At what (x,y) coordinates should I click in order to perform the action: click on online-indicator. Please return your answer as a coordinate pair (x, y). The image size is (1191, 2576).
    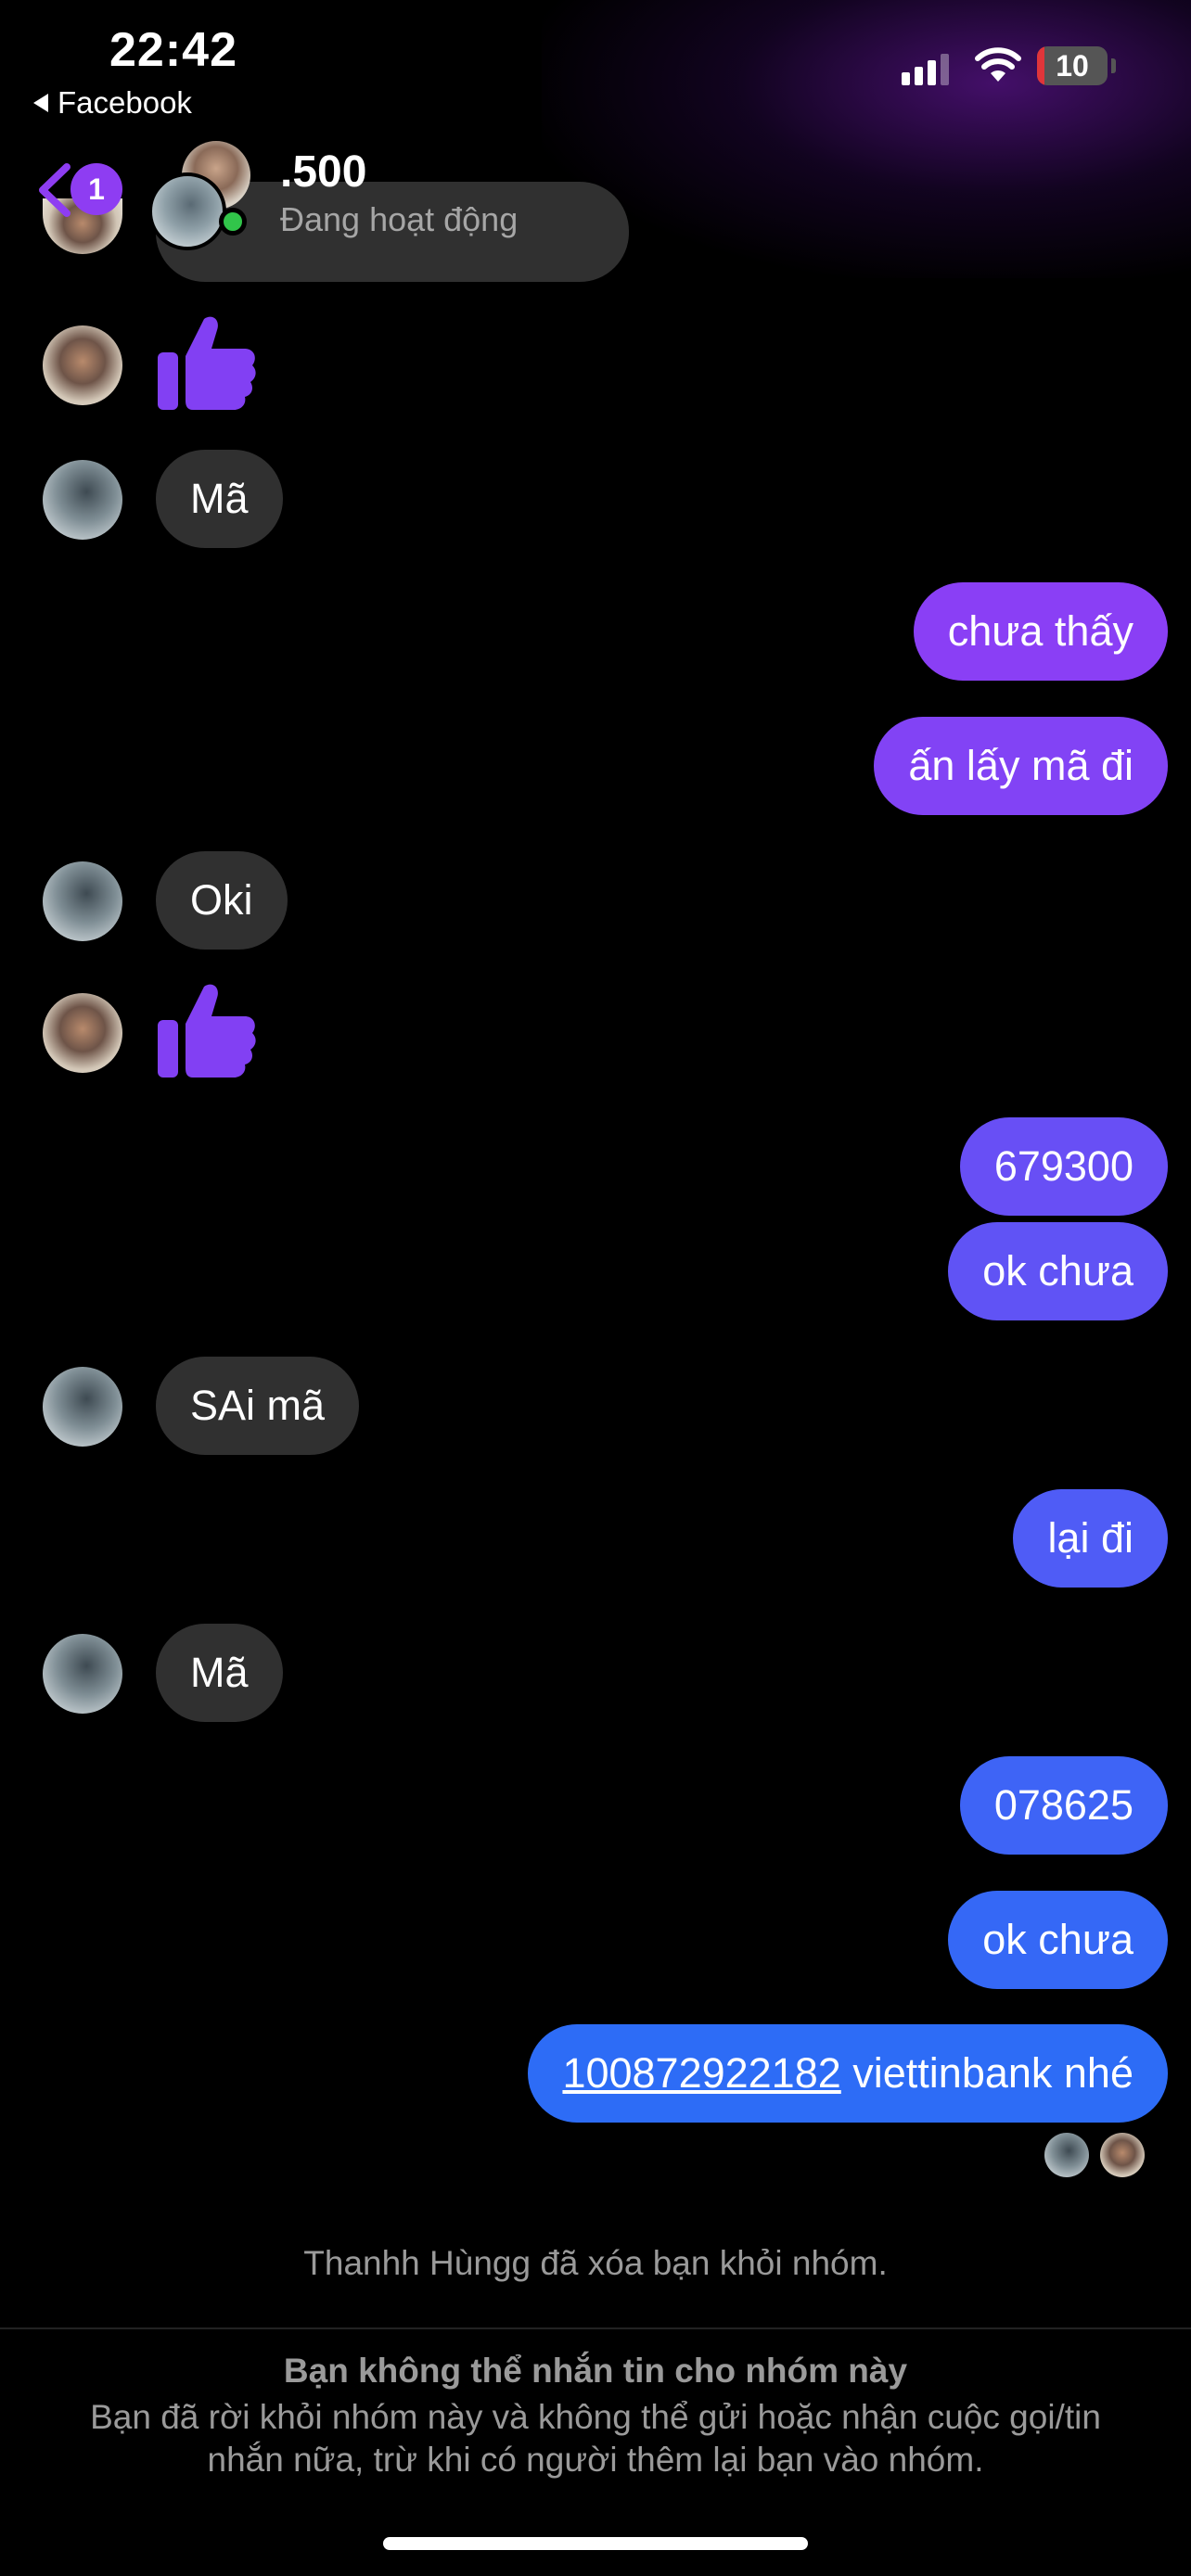
    Looking at the image, I should click on (233, 222).